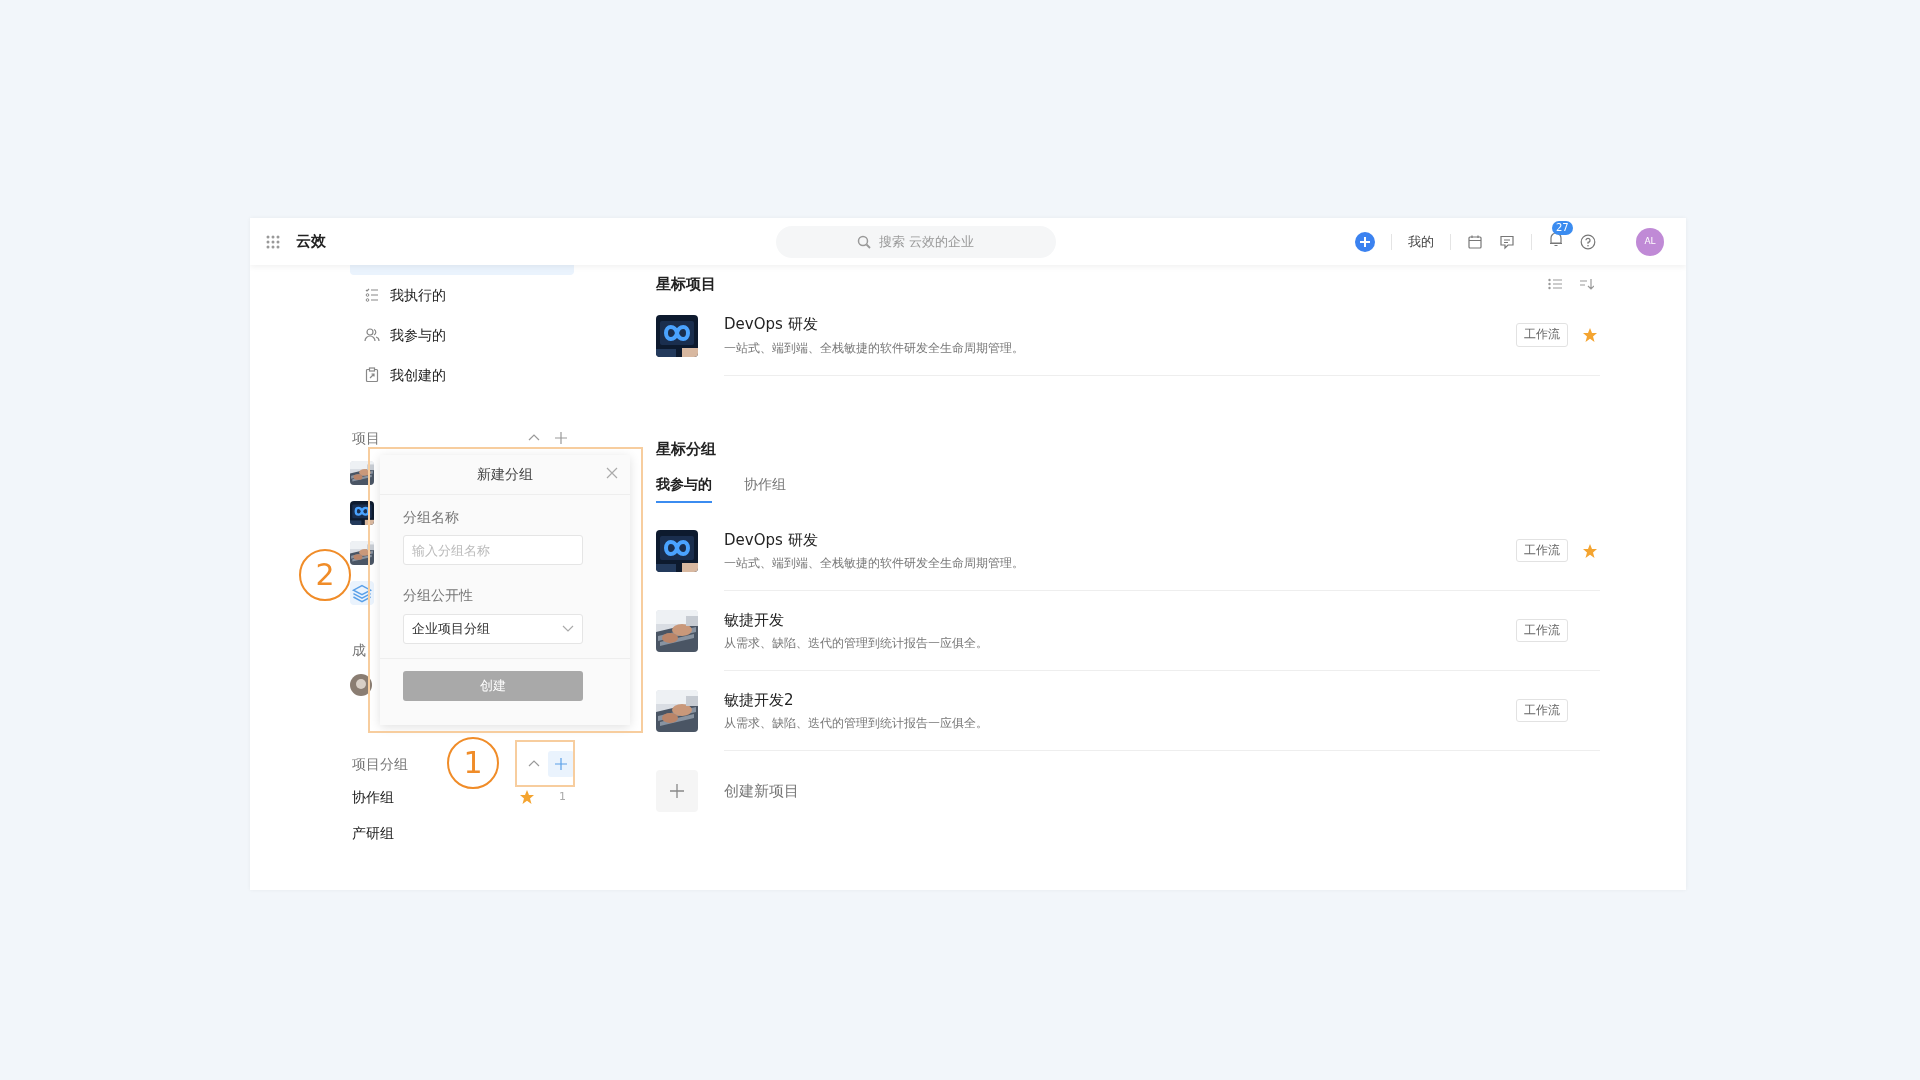 The height and width of the screenshot is (1080, 1920). I want to click on section-title: 成, so click(359, 650).